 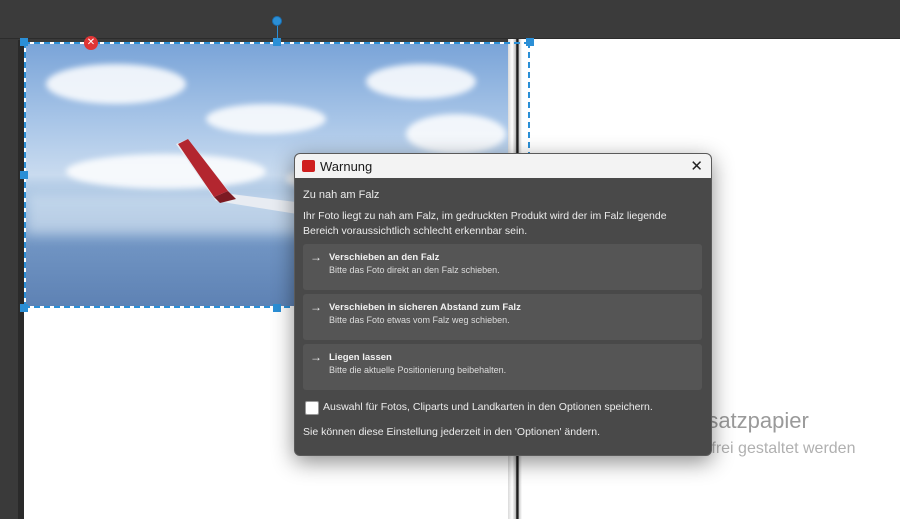 I want to click on resize-handle-top-left, so click(x=24, y=42).